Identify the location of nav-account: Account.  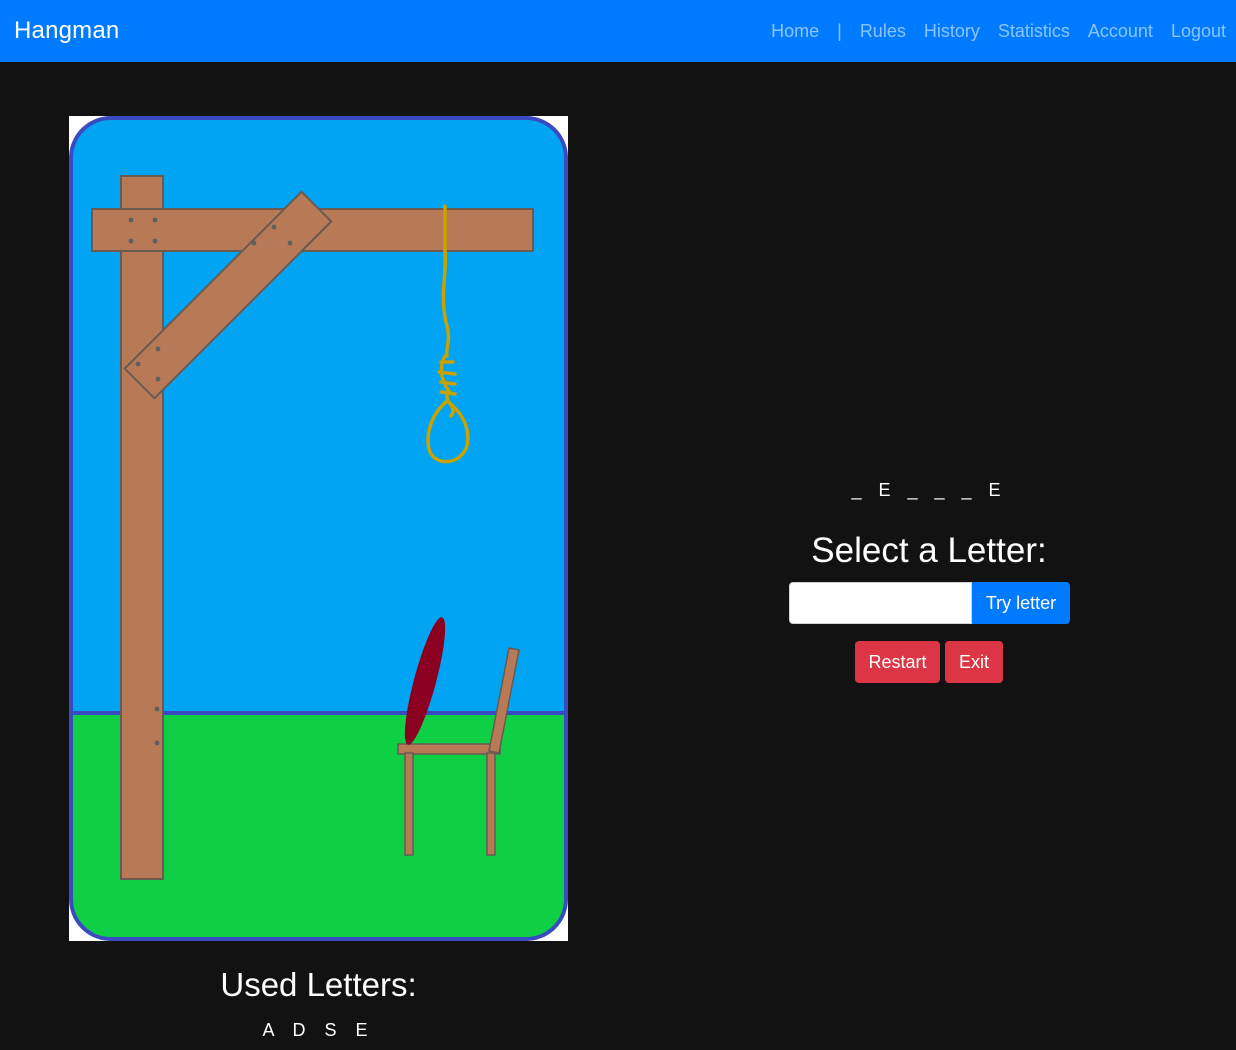
(1120, 31).